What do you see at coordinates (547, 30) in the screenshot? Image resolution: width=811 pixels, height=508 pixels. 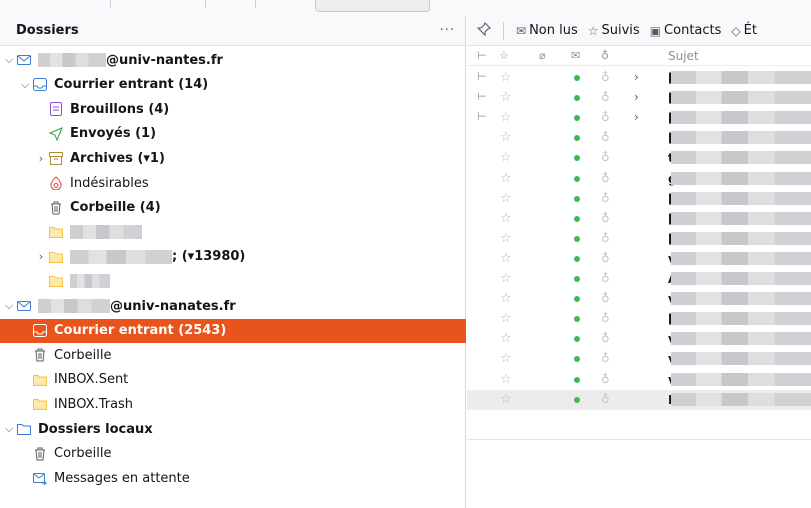 I see `unread-filter-button: ✉ Non lus` at bounding box center [547, 30].